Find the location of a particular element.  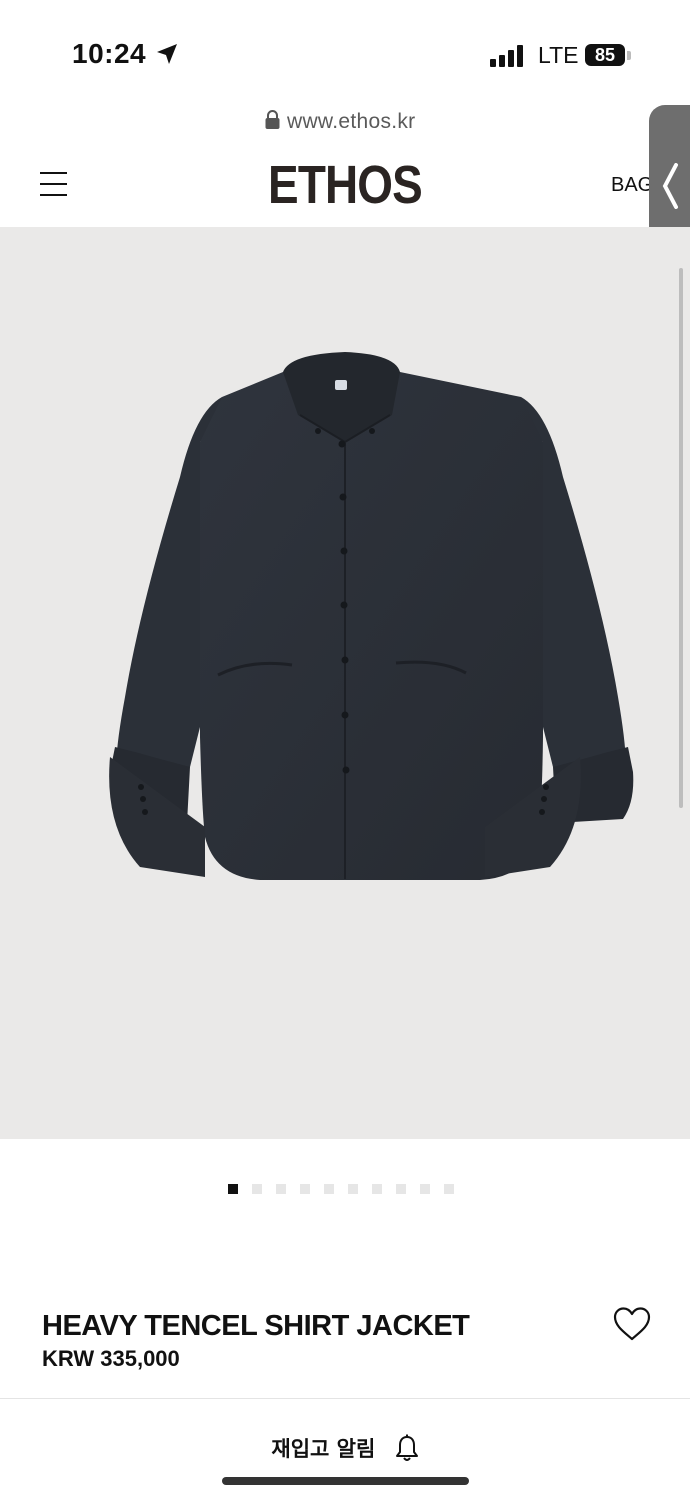

restock-bar: 재입고 알림 is located at coordinates (345, 1449).